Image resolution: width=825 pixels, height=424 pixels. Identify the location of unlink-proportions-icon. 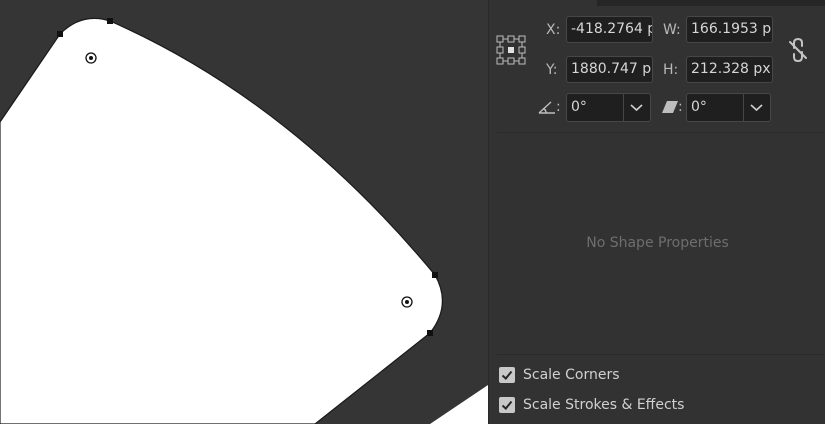
(798, 50).